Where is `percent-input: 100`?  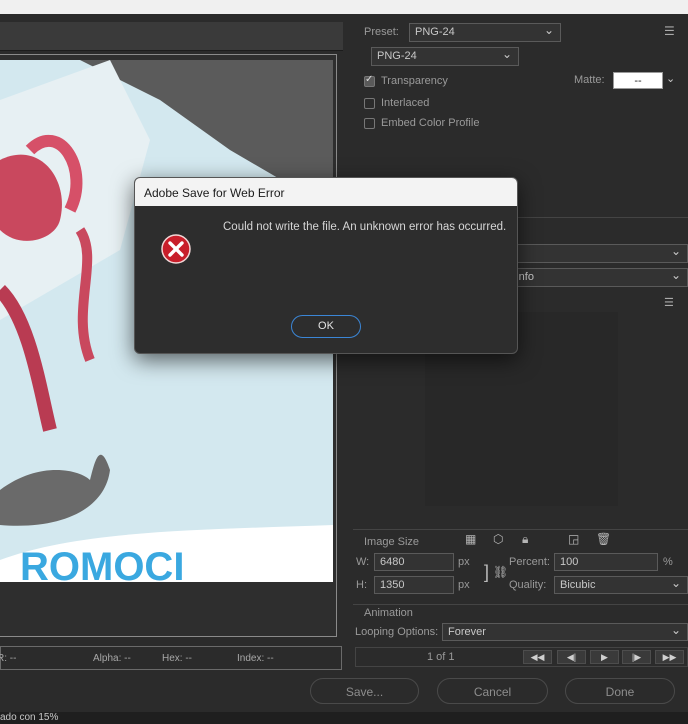 percent-input: 100 is located at coordinates (606, 562).